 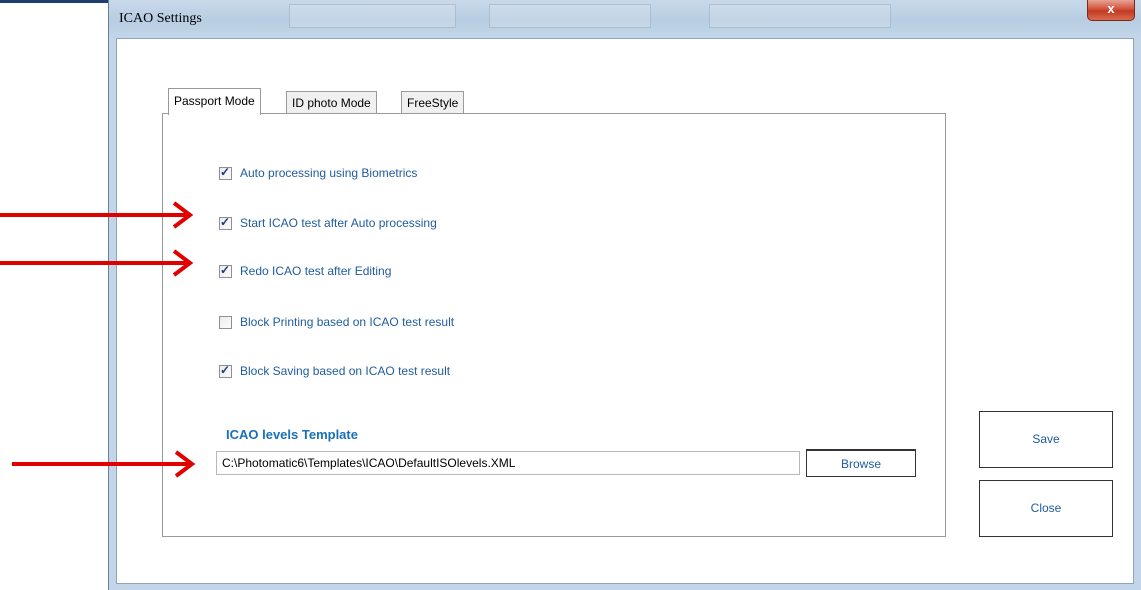 I want to click on window-close-button: x, so click(x=1111, y=10).